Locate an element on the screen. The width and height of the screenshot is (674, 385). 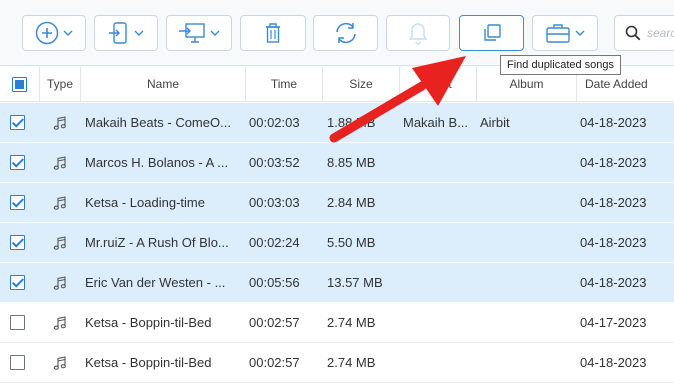
refresh-icon is located at coordinates (345, 33).